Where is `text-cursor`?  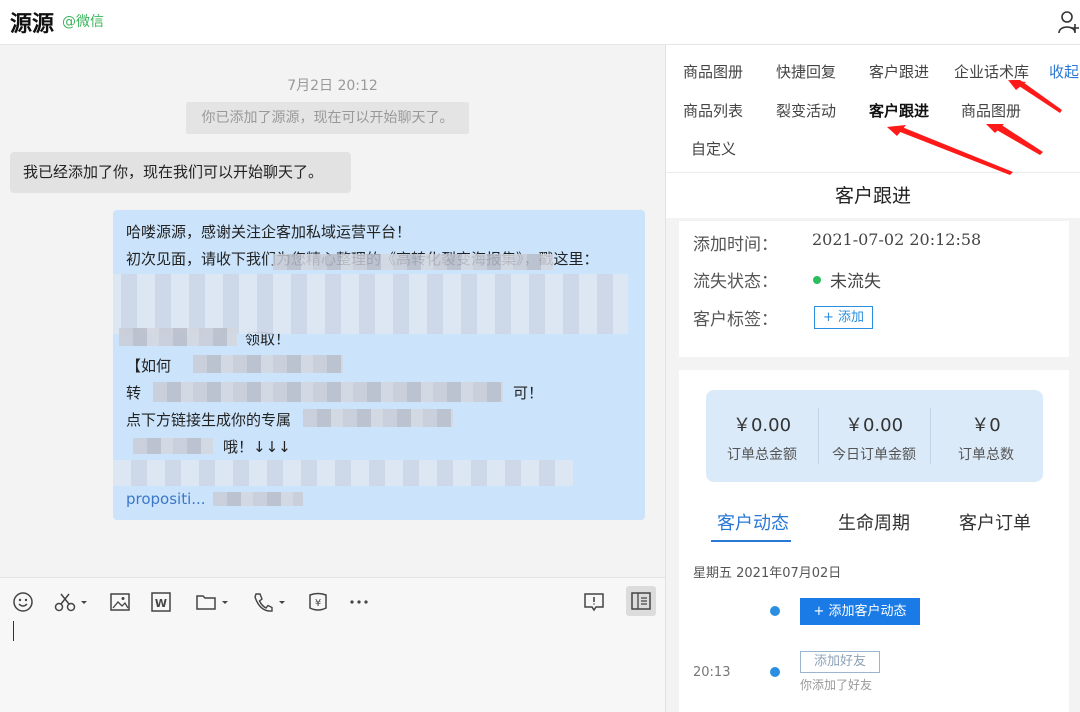 text-cursor is located at coordinates (13, 631).